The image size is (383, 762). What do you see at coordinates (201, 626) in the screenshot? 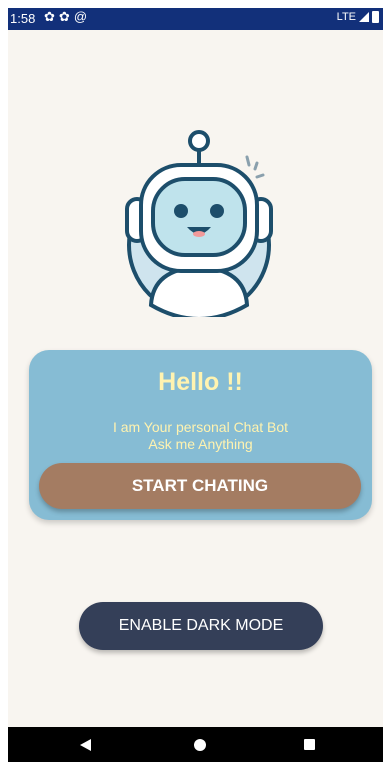
I see `enable-dark-mode-button: ENABLE DARK MODE` at bounding box center [201, 626].